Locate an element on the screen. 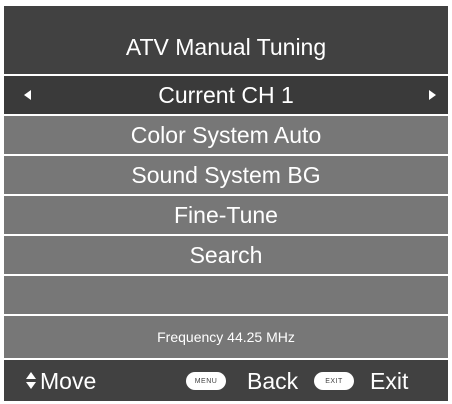  move-label: Move is located at coordinates (68, 381).